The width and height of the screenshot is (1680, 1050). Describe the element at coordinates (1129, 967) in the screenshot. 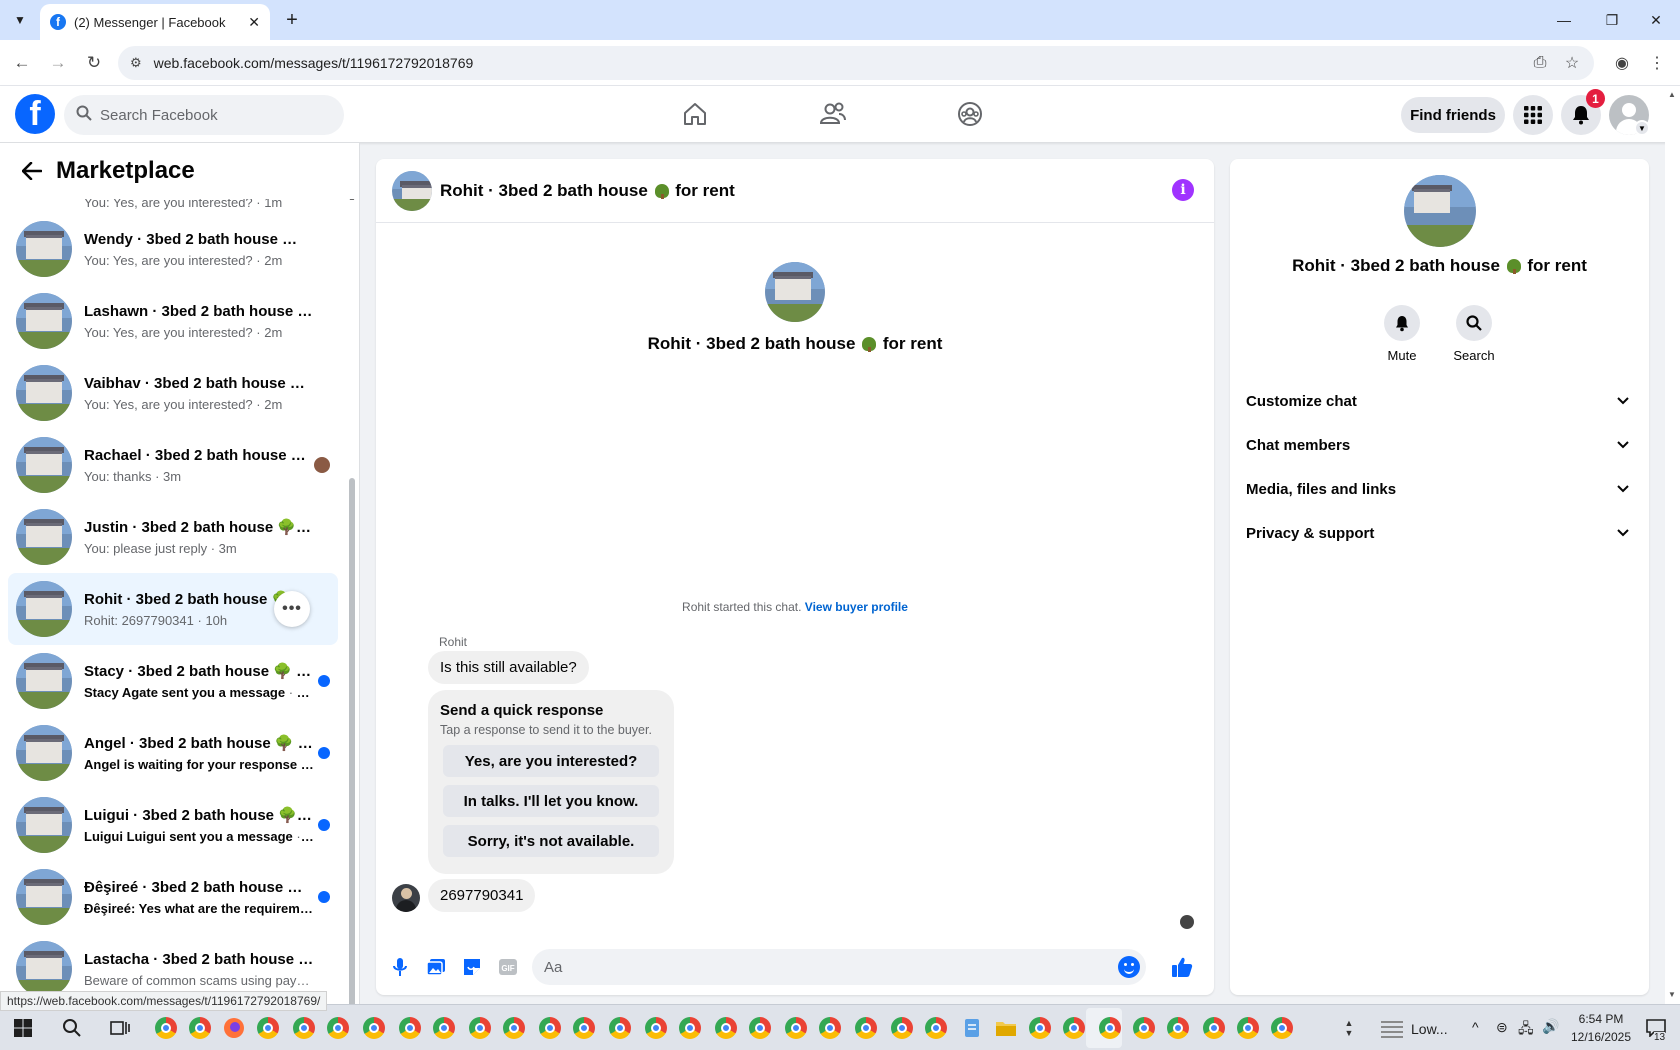

I see `emoji-icon` at that location.